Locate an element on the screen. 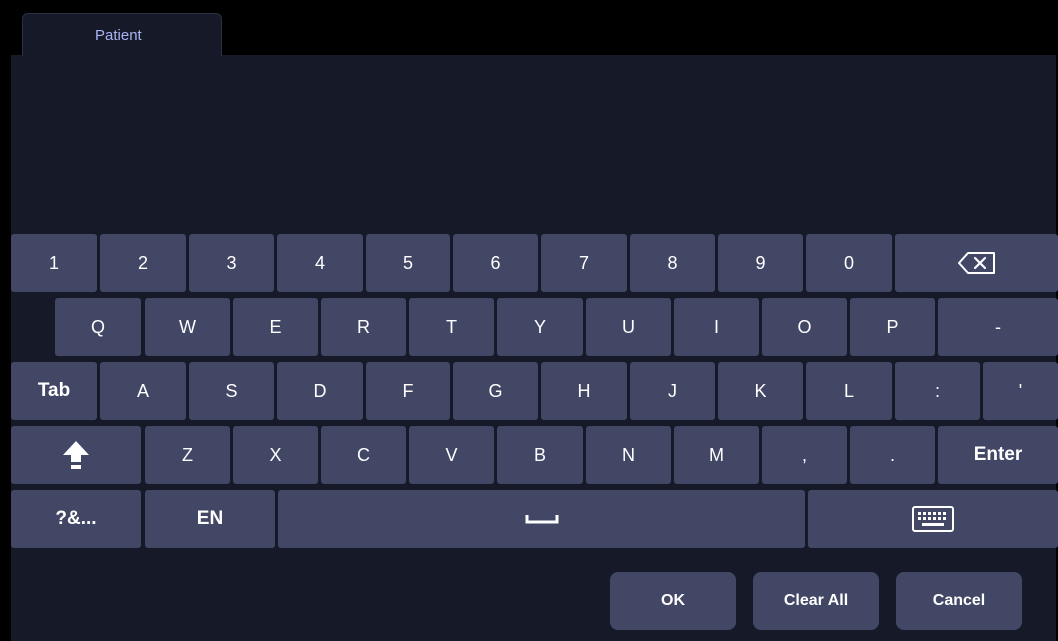 Image resolution: width=1058 pixels, height=641 pixels. key-o: O is located at coordinates (804, 327).